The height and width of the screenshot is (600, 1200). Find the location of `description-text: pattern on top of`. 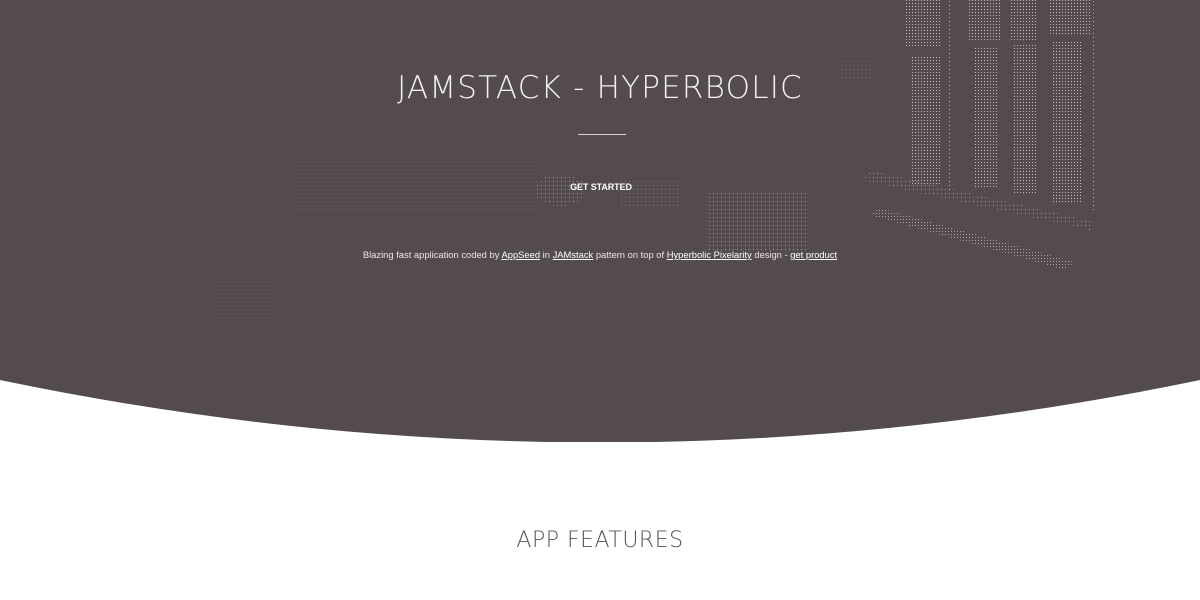

description-text: pattern on top of is located at coordinates (630, 254).